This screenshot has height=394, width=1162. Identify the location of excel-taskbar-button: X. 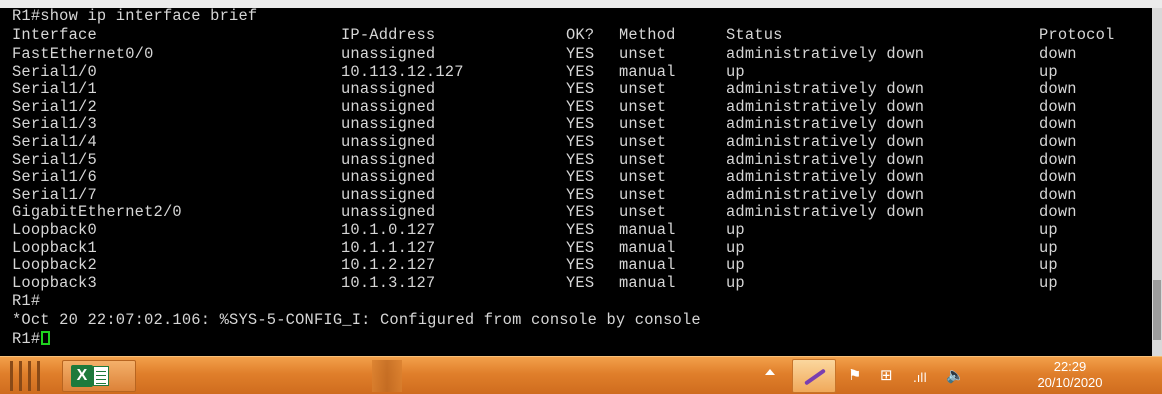
(99, 376).